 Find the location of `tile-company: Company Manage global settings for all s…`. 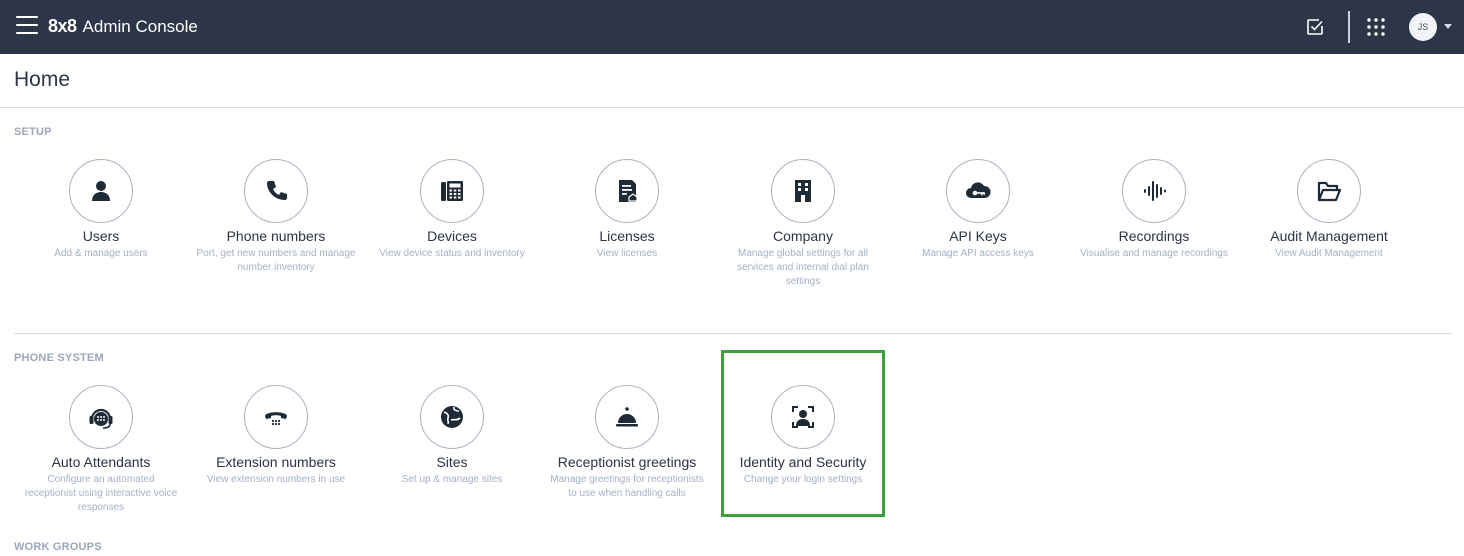

tile-company: Company Manage global settings for all s… is located at coordinates (803, 224).